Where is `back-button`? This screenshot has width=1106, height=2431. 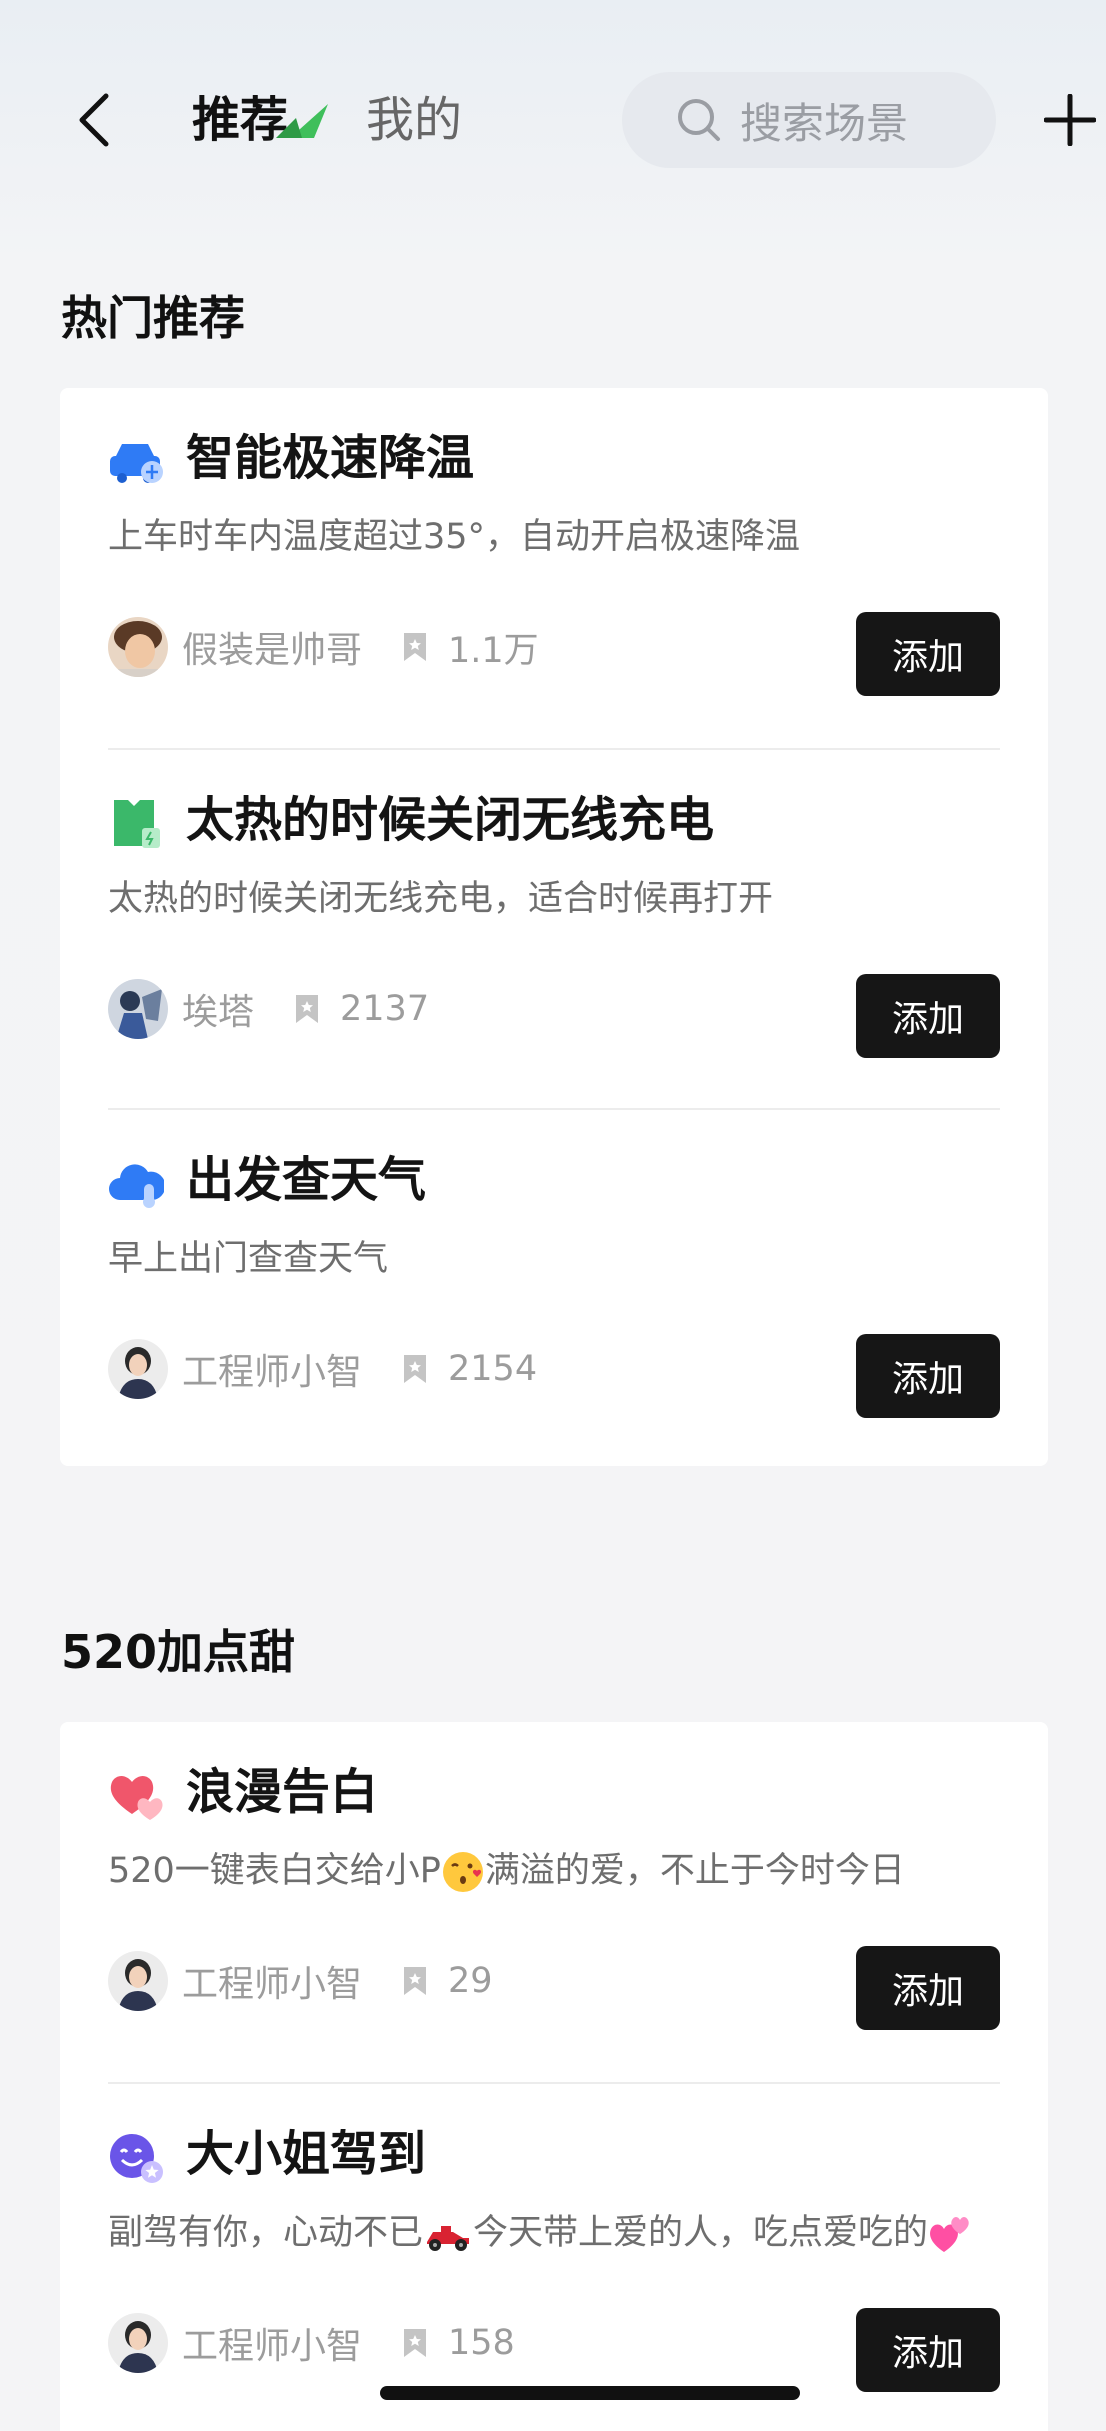 back-button is located at coordinates (94, 120).